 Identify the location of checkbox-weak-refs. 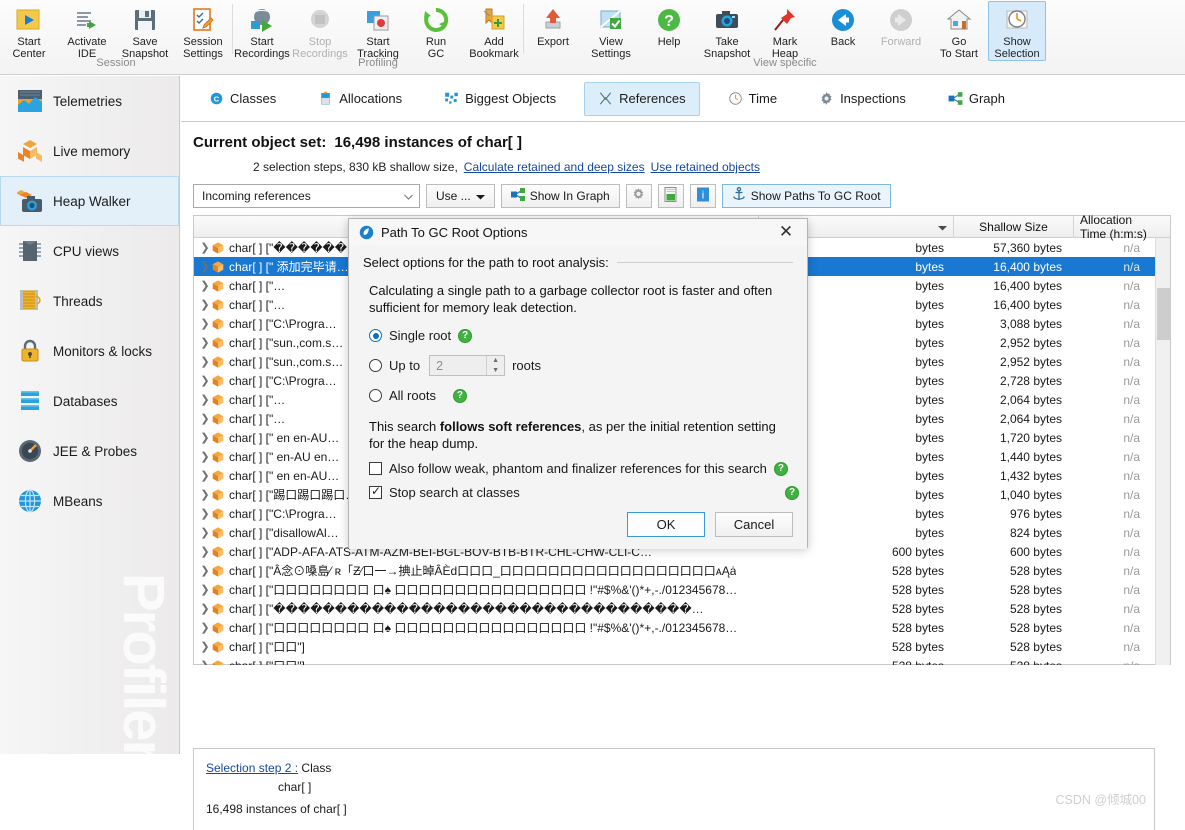
(375, 468).